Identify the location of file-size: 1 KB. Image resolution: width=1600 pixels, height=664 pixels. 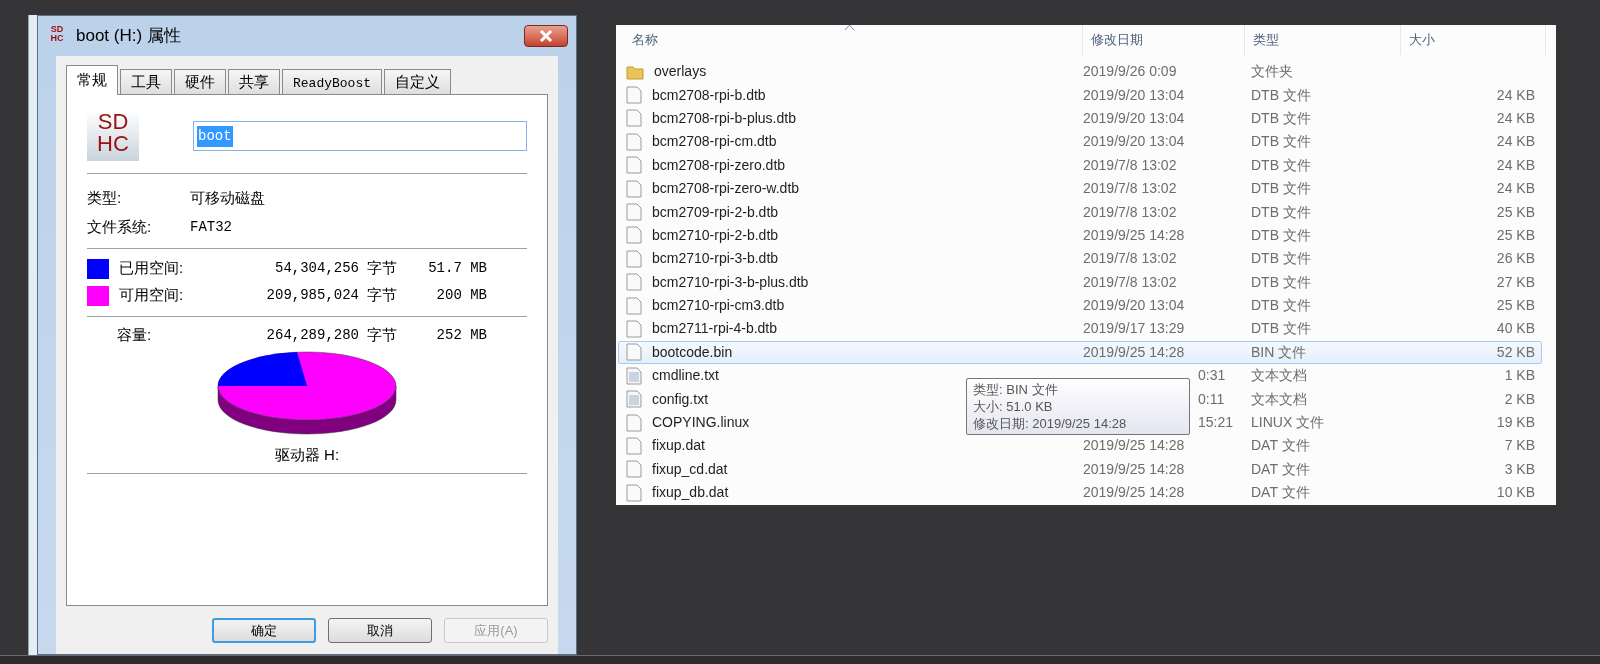
(1519, 376).